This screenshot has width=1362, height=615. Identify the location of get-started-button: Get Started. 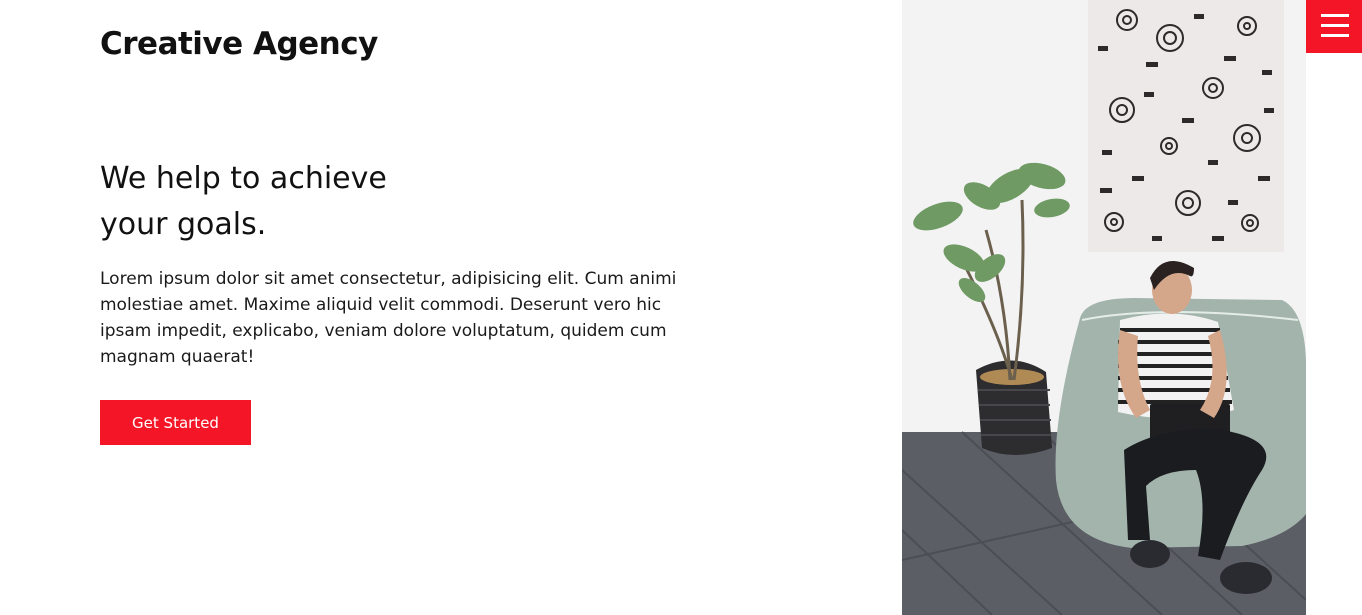
(175, 422).